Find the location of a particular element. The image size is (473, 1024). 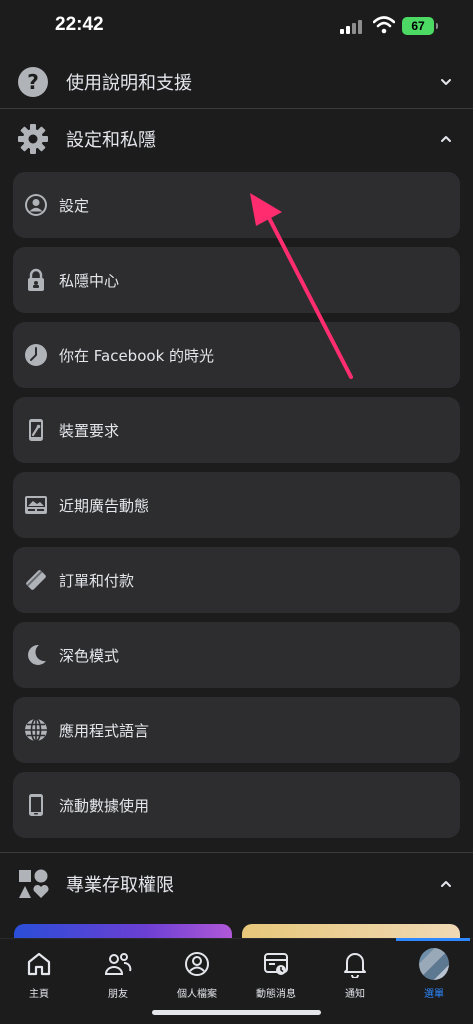

news-feed-icon is located at coordinates (276, 964).